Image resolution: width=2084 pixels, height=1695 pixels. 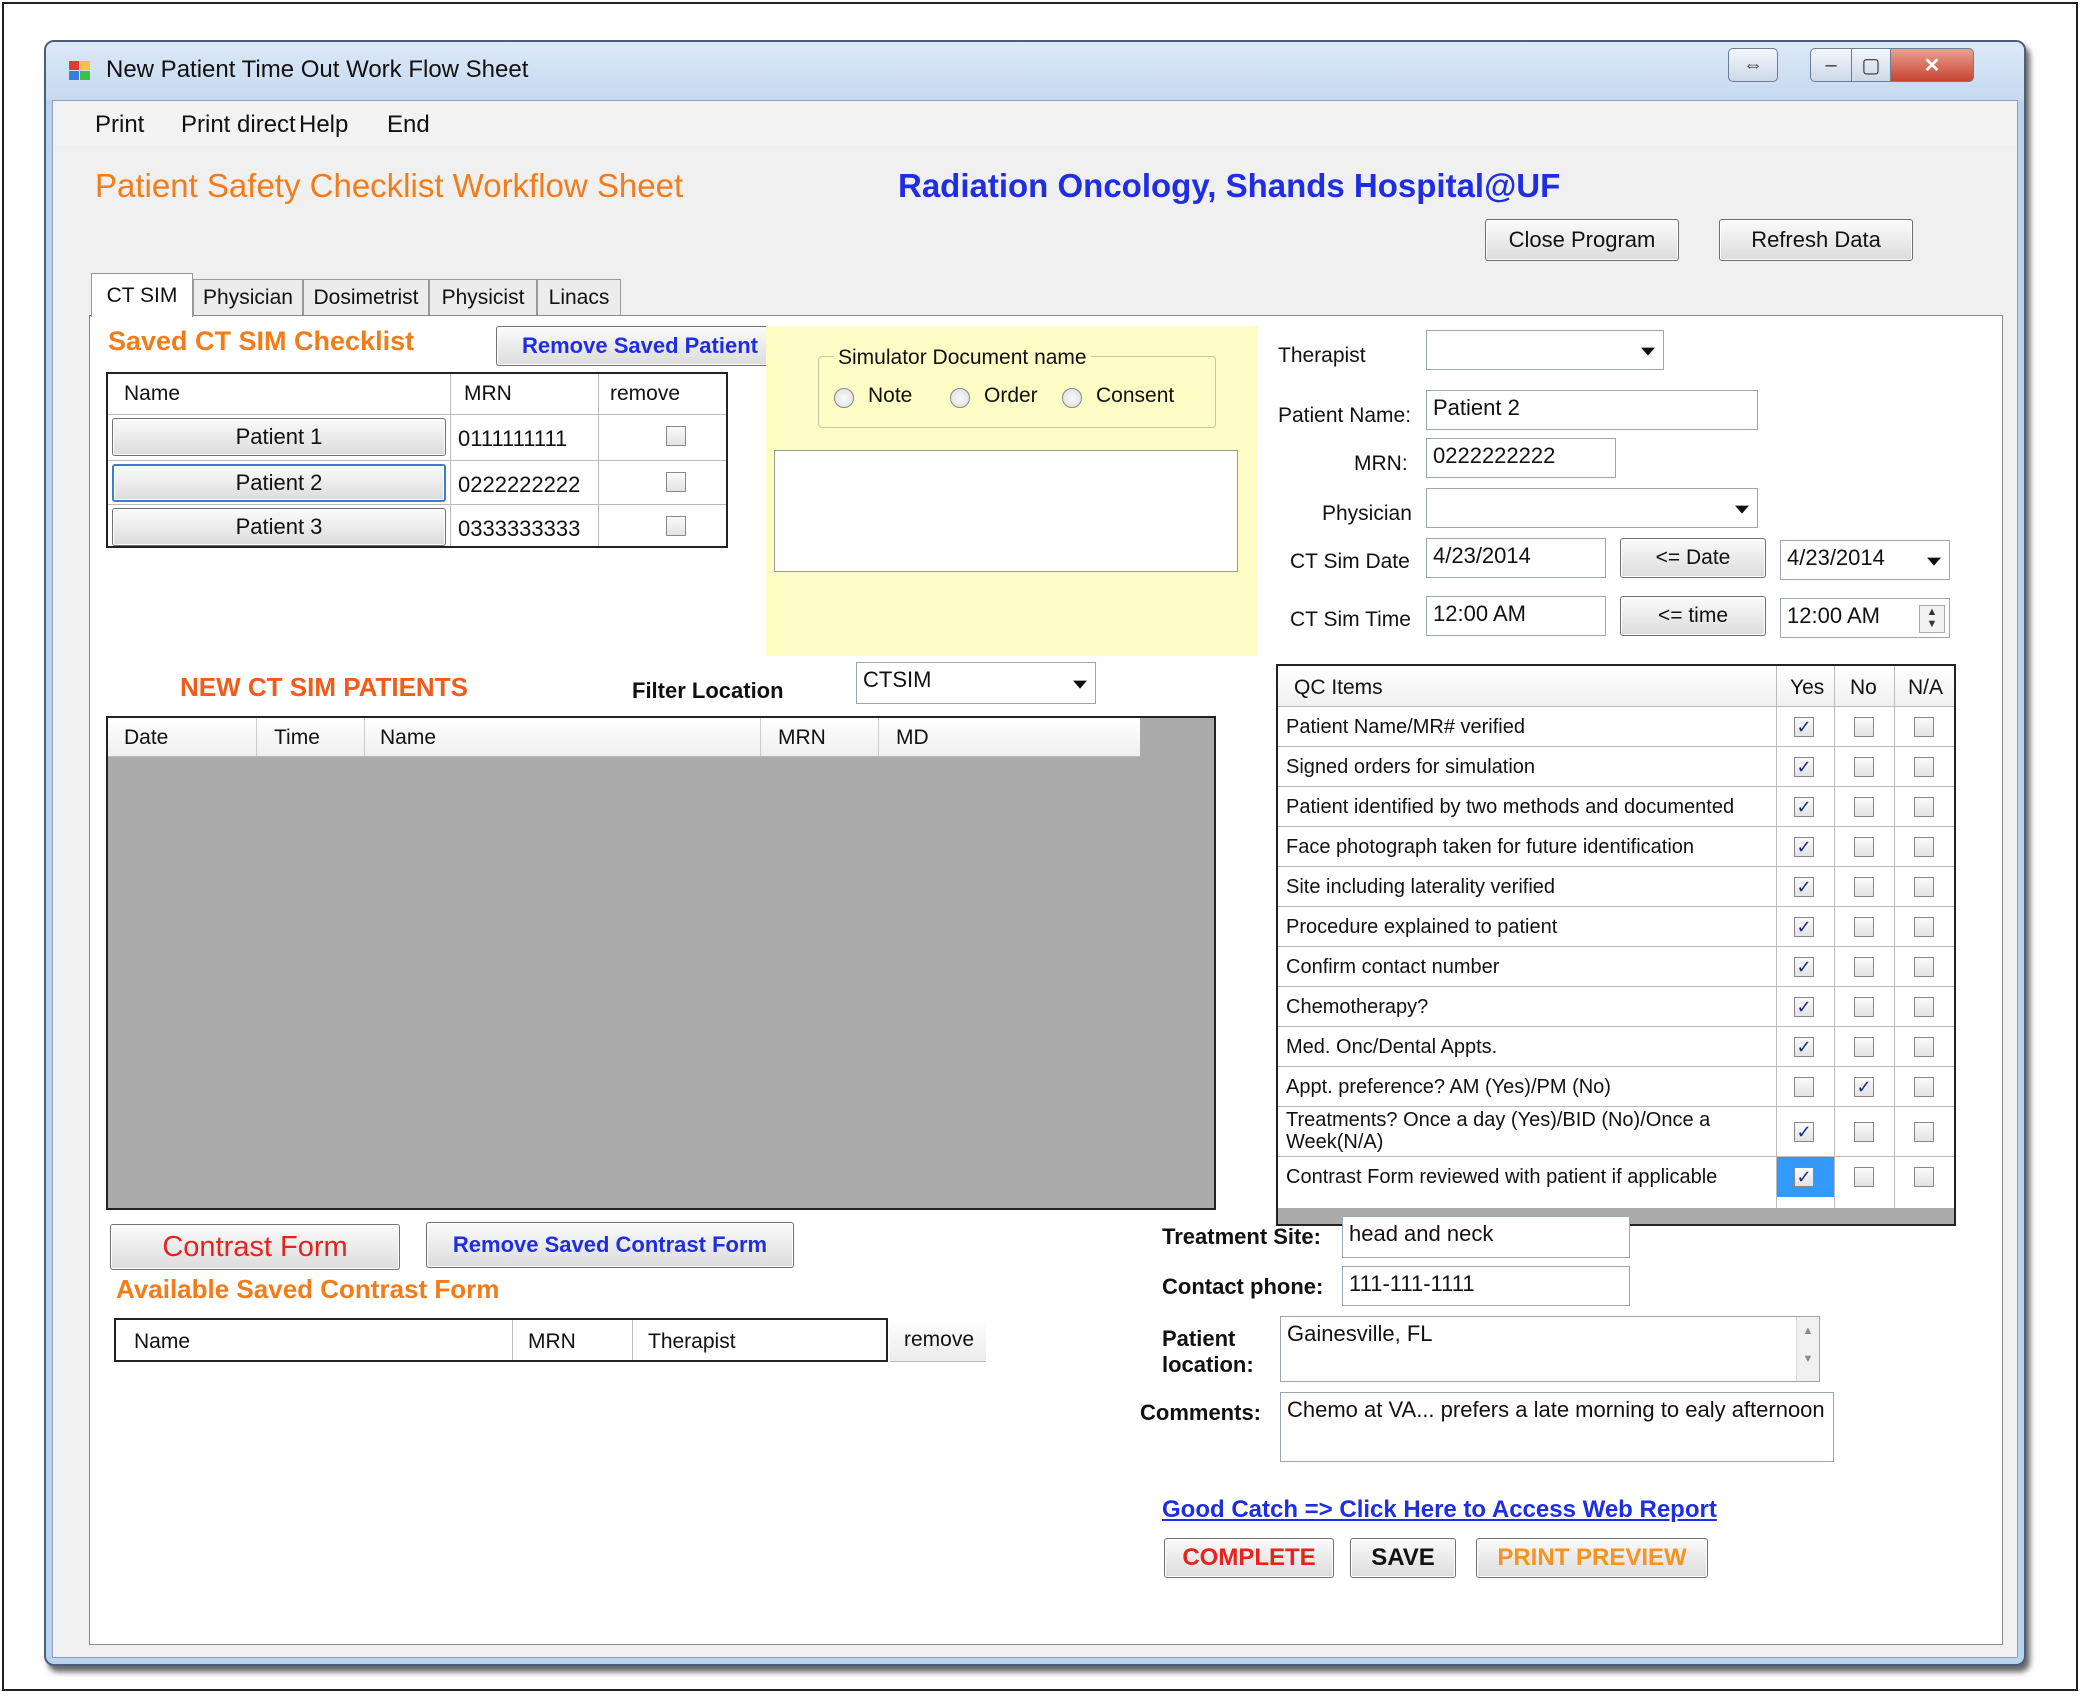 I want to click on up-down-spinner-icon: ▲ ▼, so click(x=1932, y=619).